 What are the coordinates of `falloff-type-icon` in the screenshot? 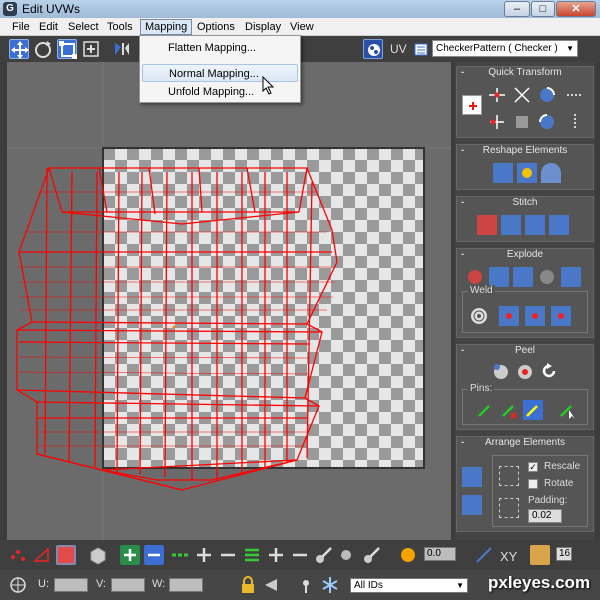 It's located at (484, 555).